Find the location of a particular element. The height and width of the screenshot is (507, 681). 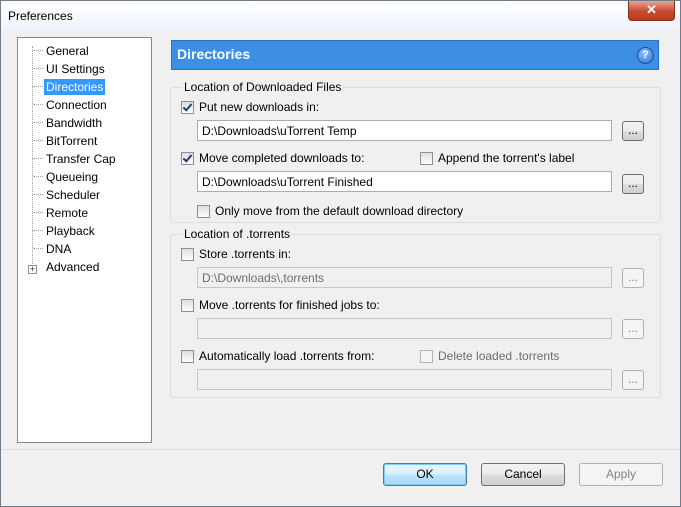

checkbox-label: Move completed downloads to: is located at coordinates (282, 158).